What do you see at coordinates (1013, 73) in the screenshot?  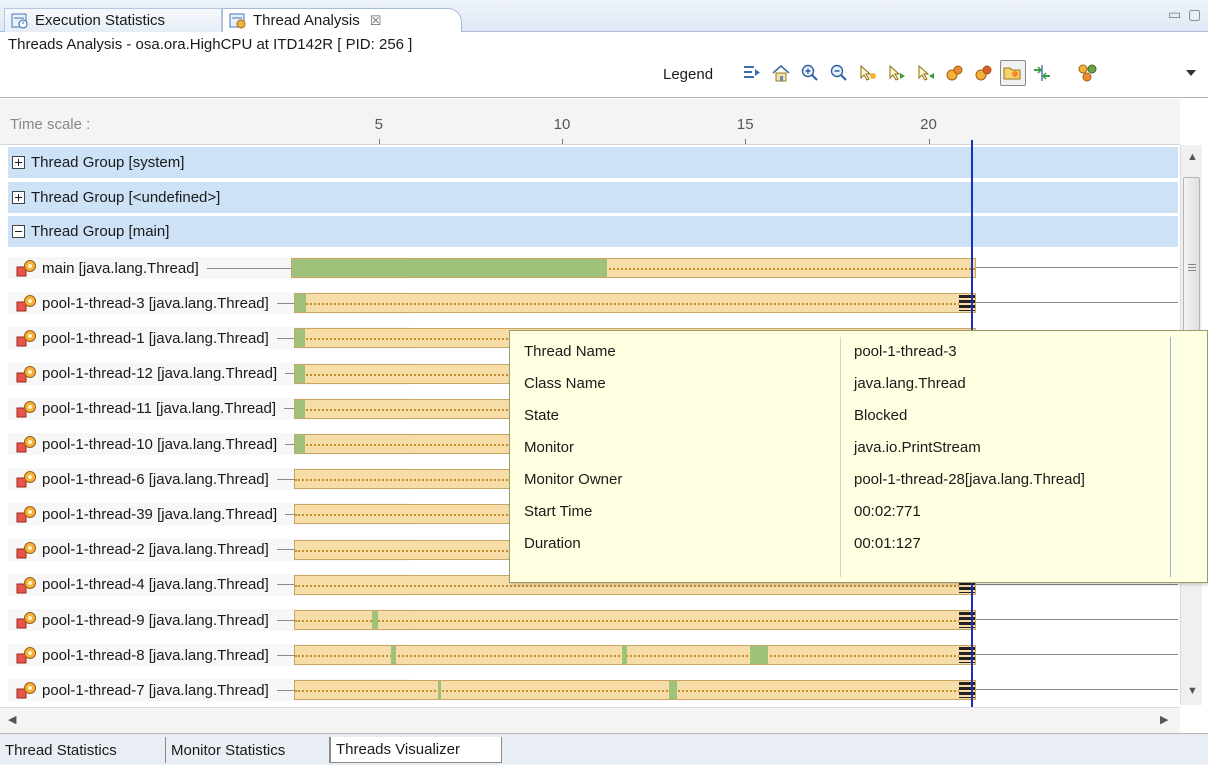 I see `open-folder-icon` at bounding box center [1013, 73].